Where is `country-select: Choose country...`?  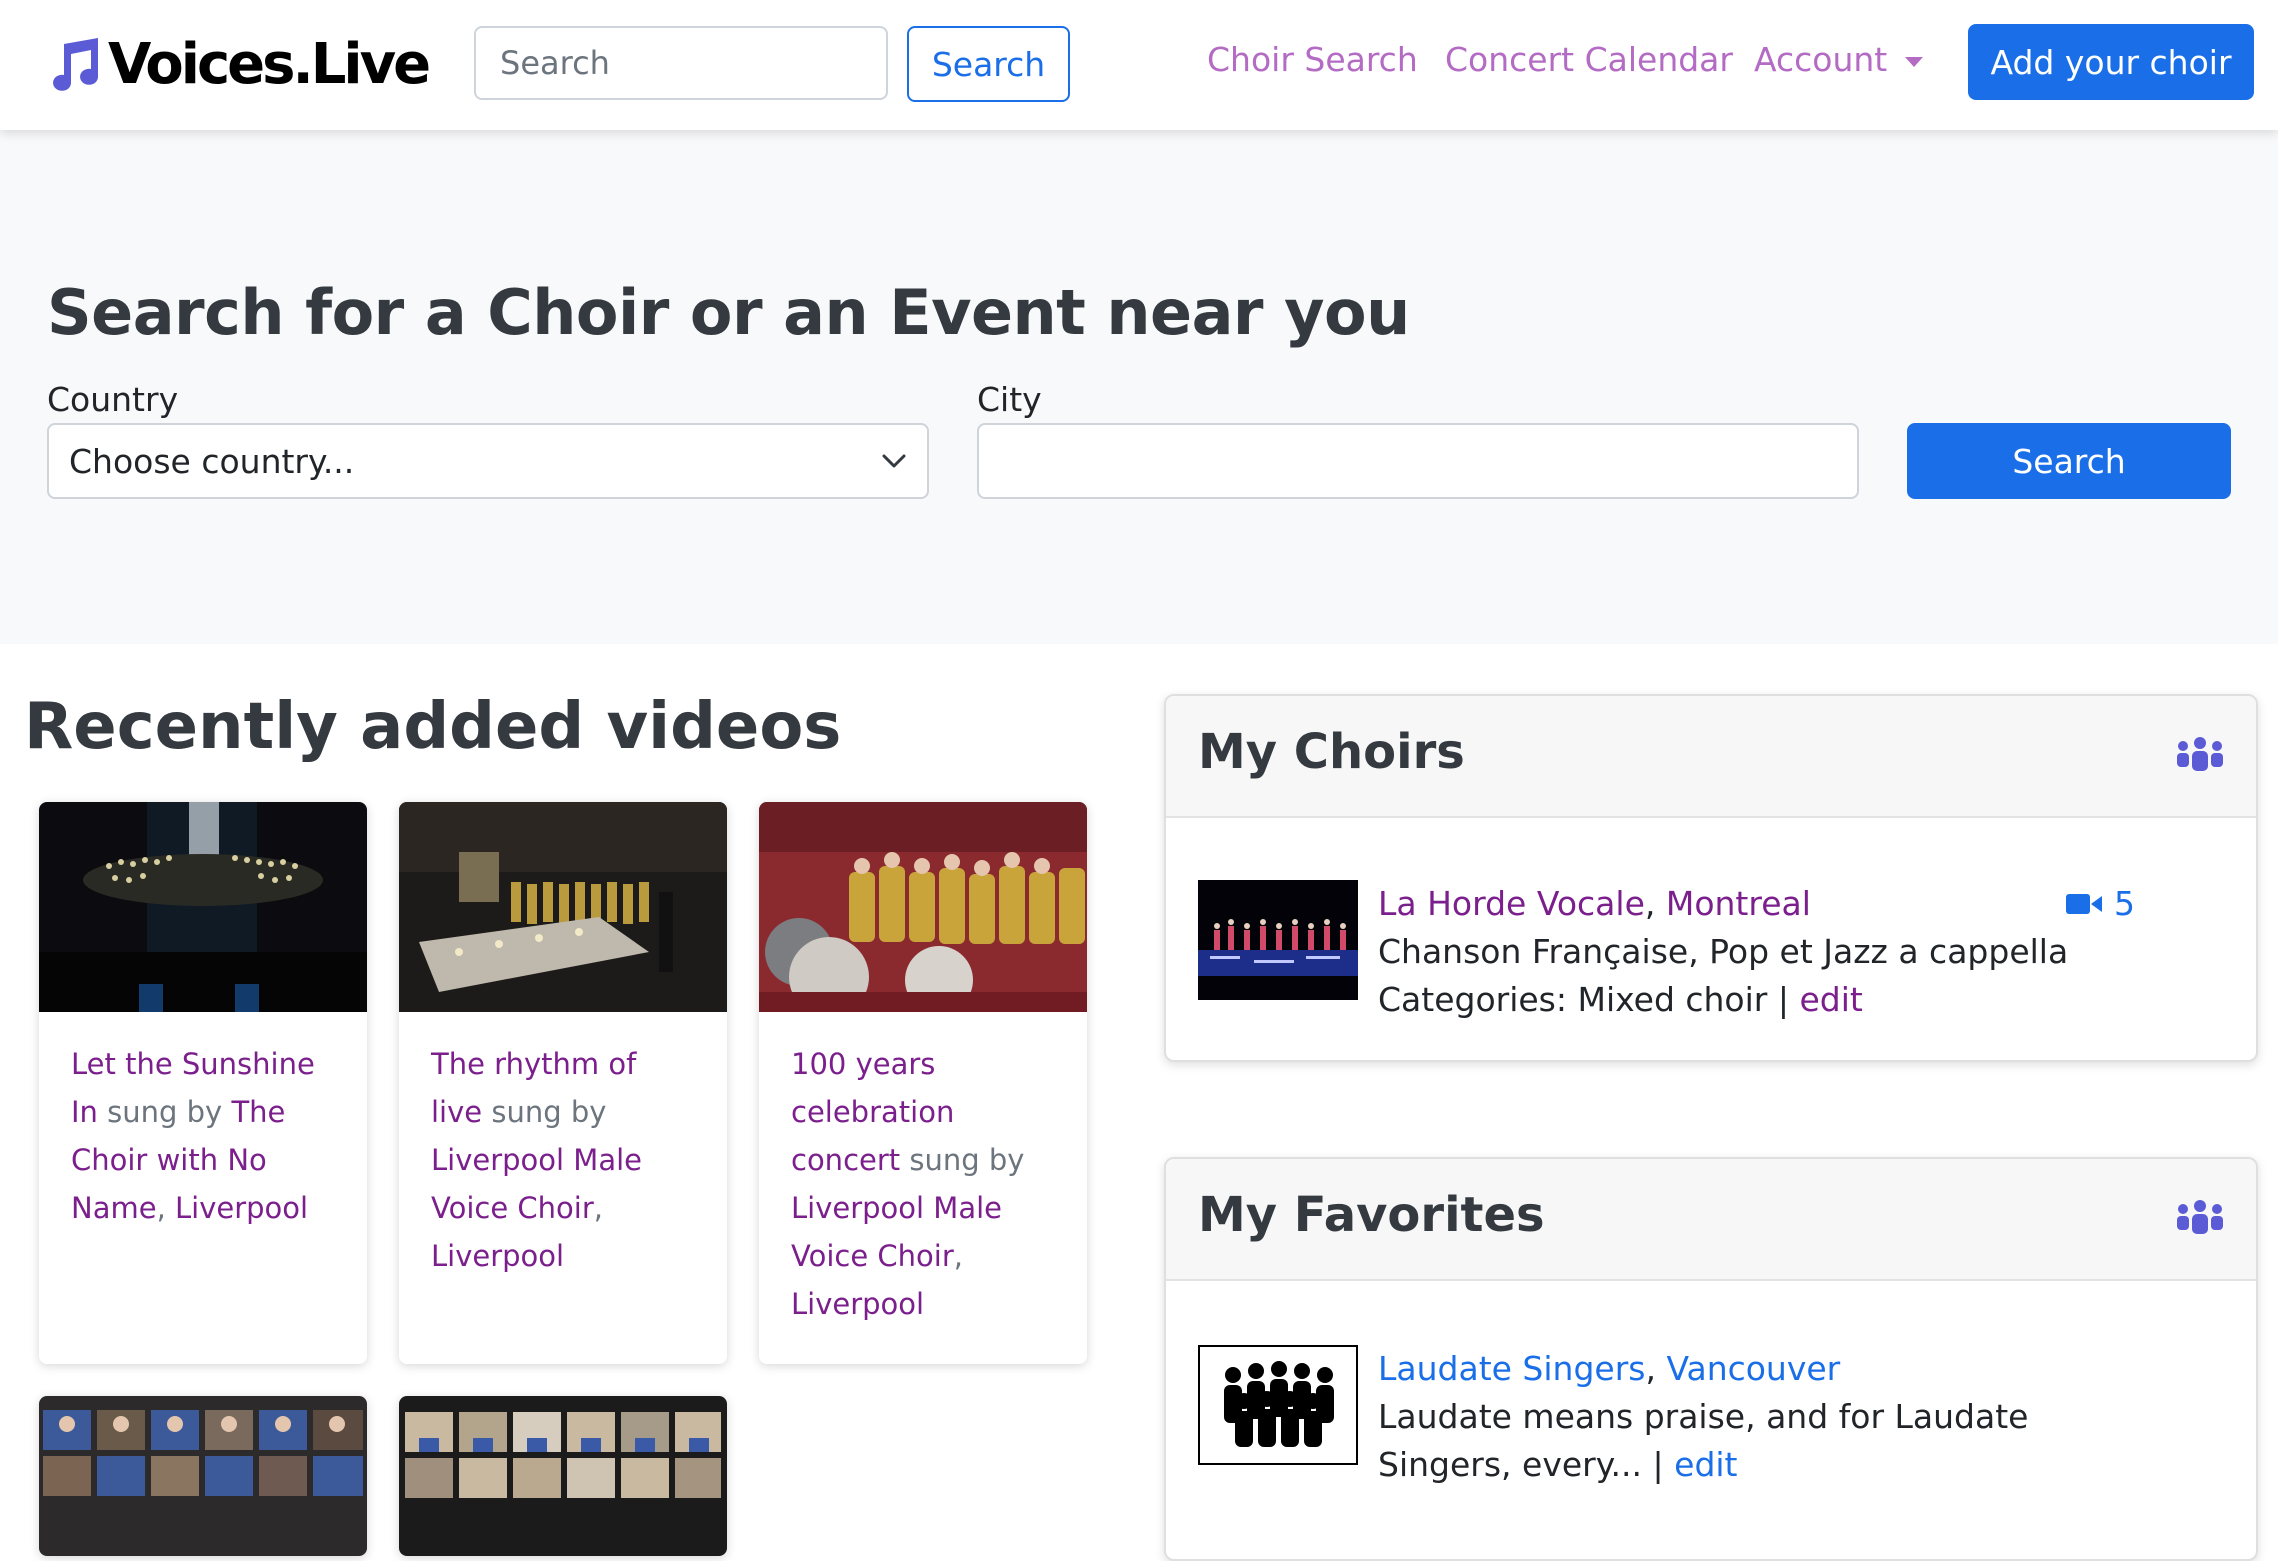
country-select: Choose country... is located at coordinates (488, 461).